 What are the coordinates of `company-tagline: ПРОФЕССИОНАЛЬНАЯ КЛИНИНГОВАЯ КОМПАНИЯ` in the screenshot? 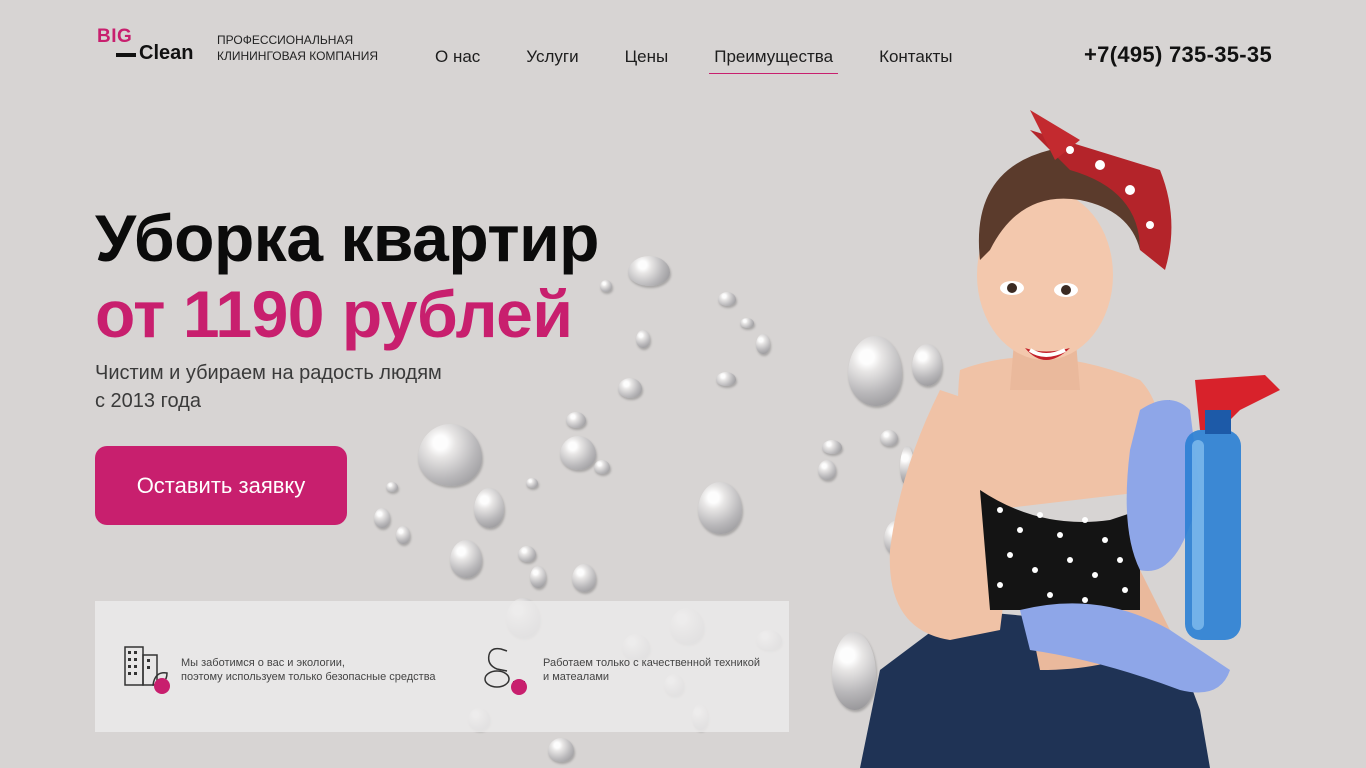 It's located at (297, 48).